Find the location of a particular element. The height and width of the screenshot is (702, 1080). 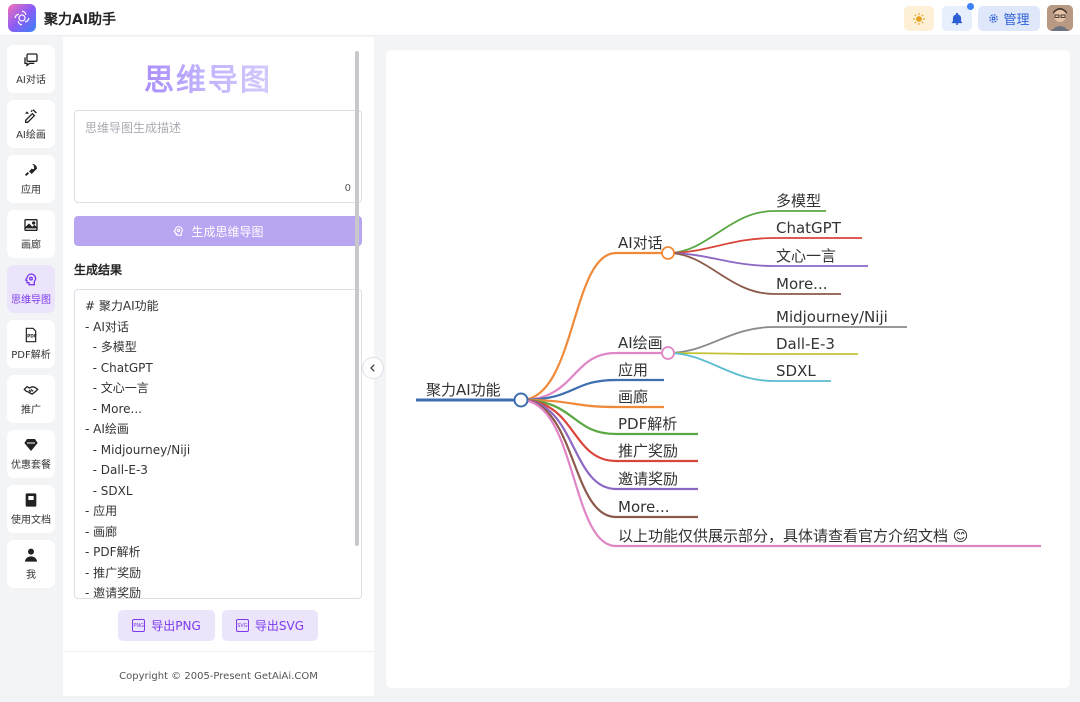

chat-icon is located at coordinates (31, 60).